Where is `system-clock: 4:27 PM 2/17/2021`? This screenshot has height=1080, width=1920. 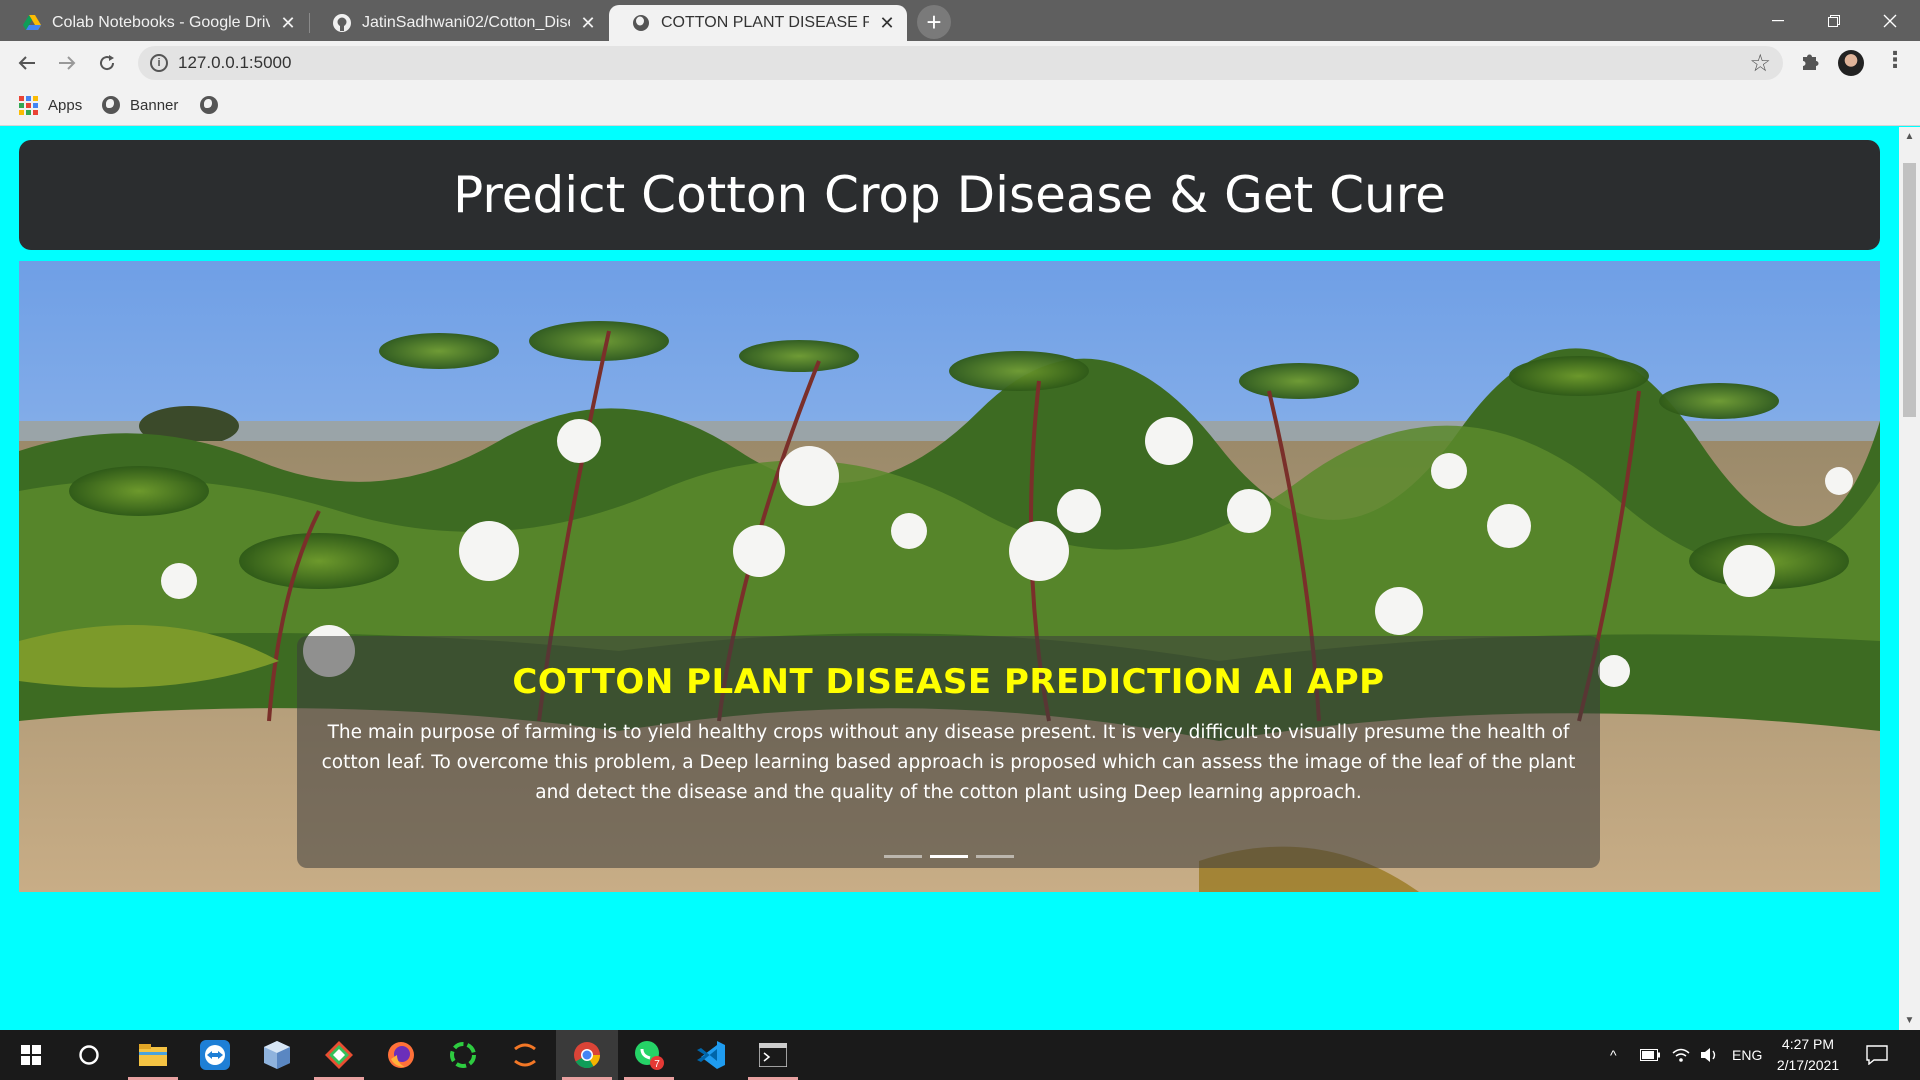
system-clock: 4:27 PM 2/17/2021 is located at coordinates (1808, 1055).